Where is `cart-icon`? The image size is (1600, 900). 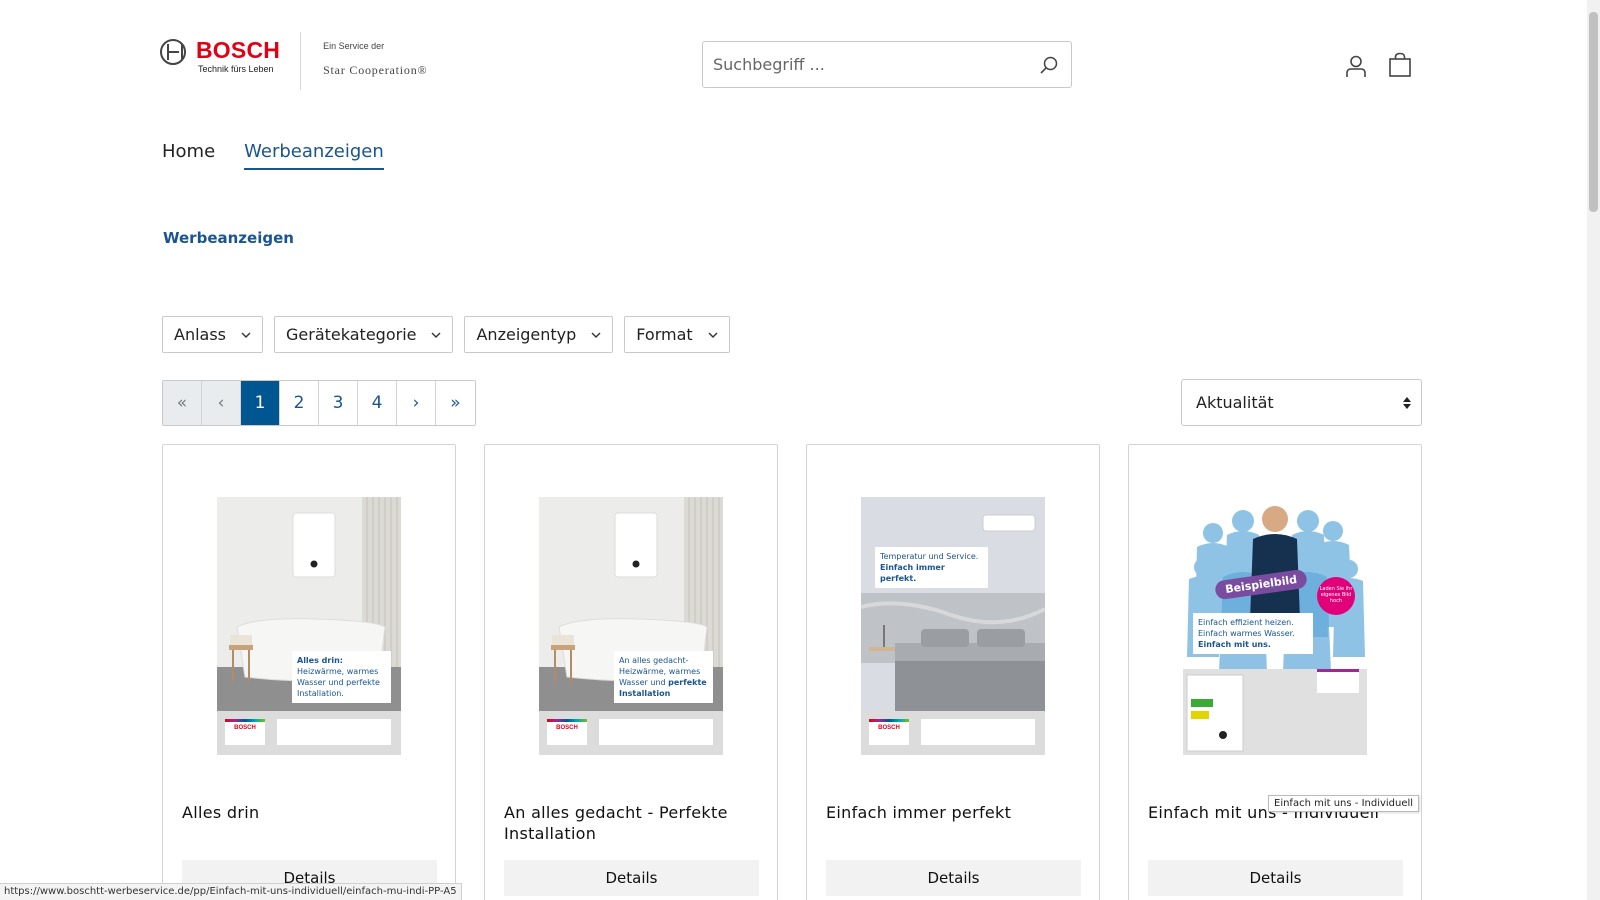
cart-icon is located at coordinates (1400, 65).